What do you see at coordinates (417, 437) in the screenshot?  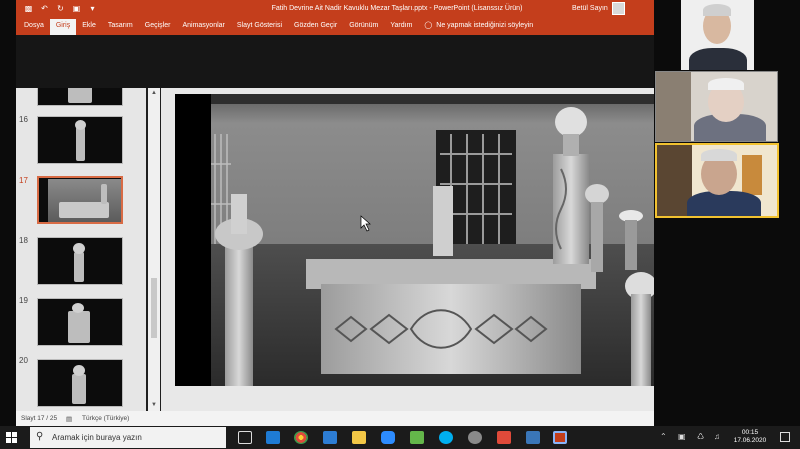 I see `camtasia-icon` at bounding box center [417, 437].